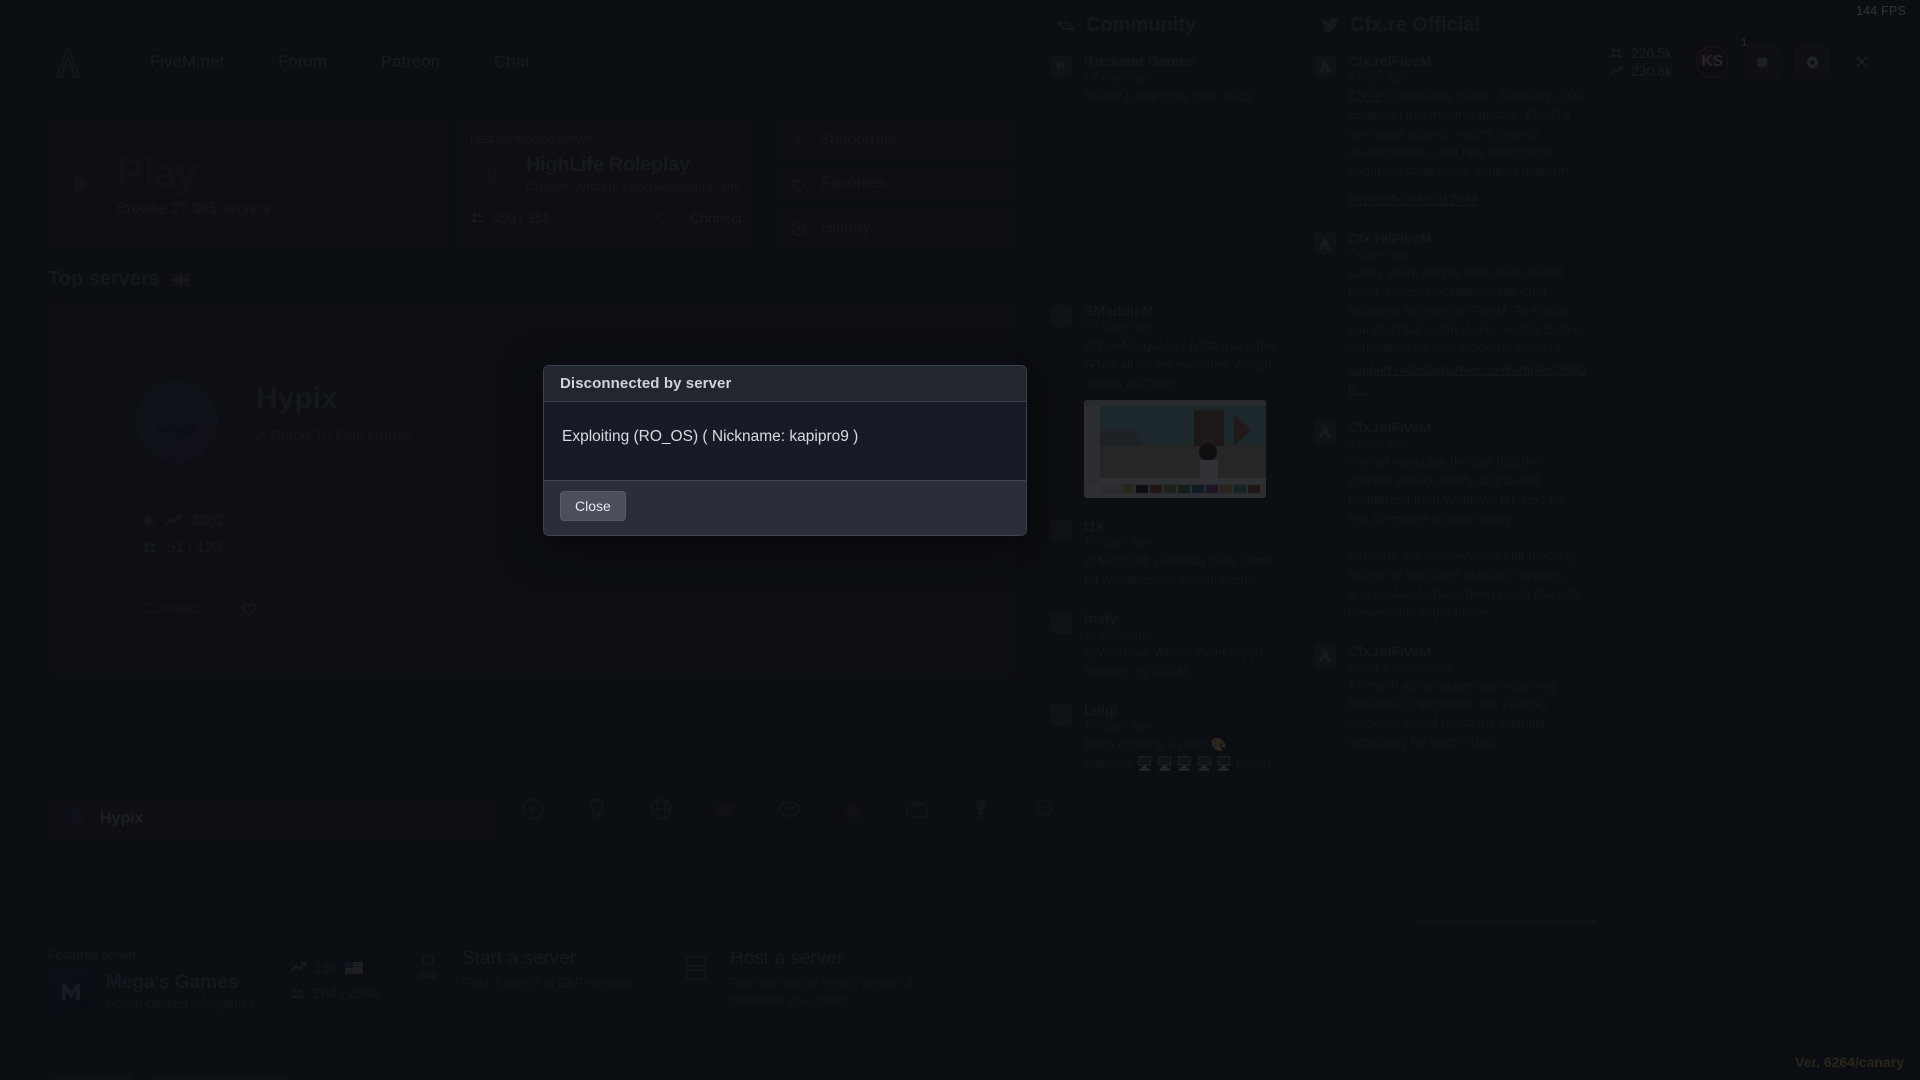 This screenshot has height=1080, width=1920. What do you see at coordinates (593, 506) in the screenshot?
I see `close-button: Close` at bounding box center [593, 506].